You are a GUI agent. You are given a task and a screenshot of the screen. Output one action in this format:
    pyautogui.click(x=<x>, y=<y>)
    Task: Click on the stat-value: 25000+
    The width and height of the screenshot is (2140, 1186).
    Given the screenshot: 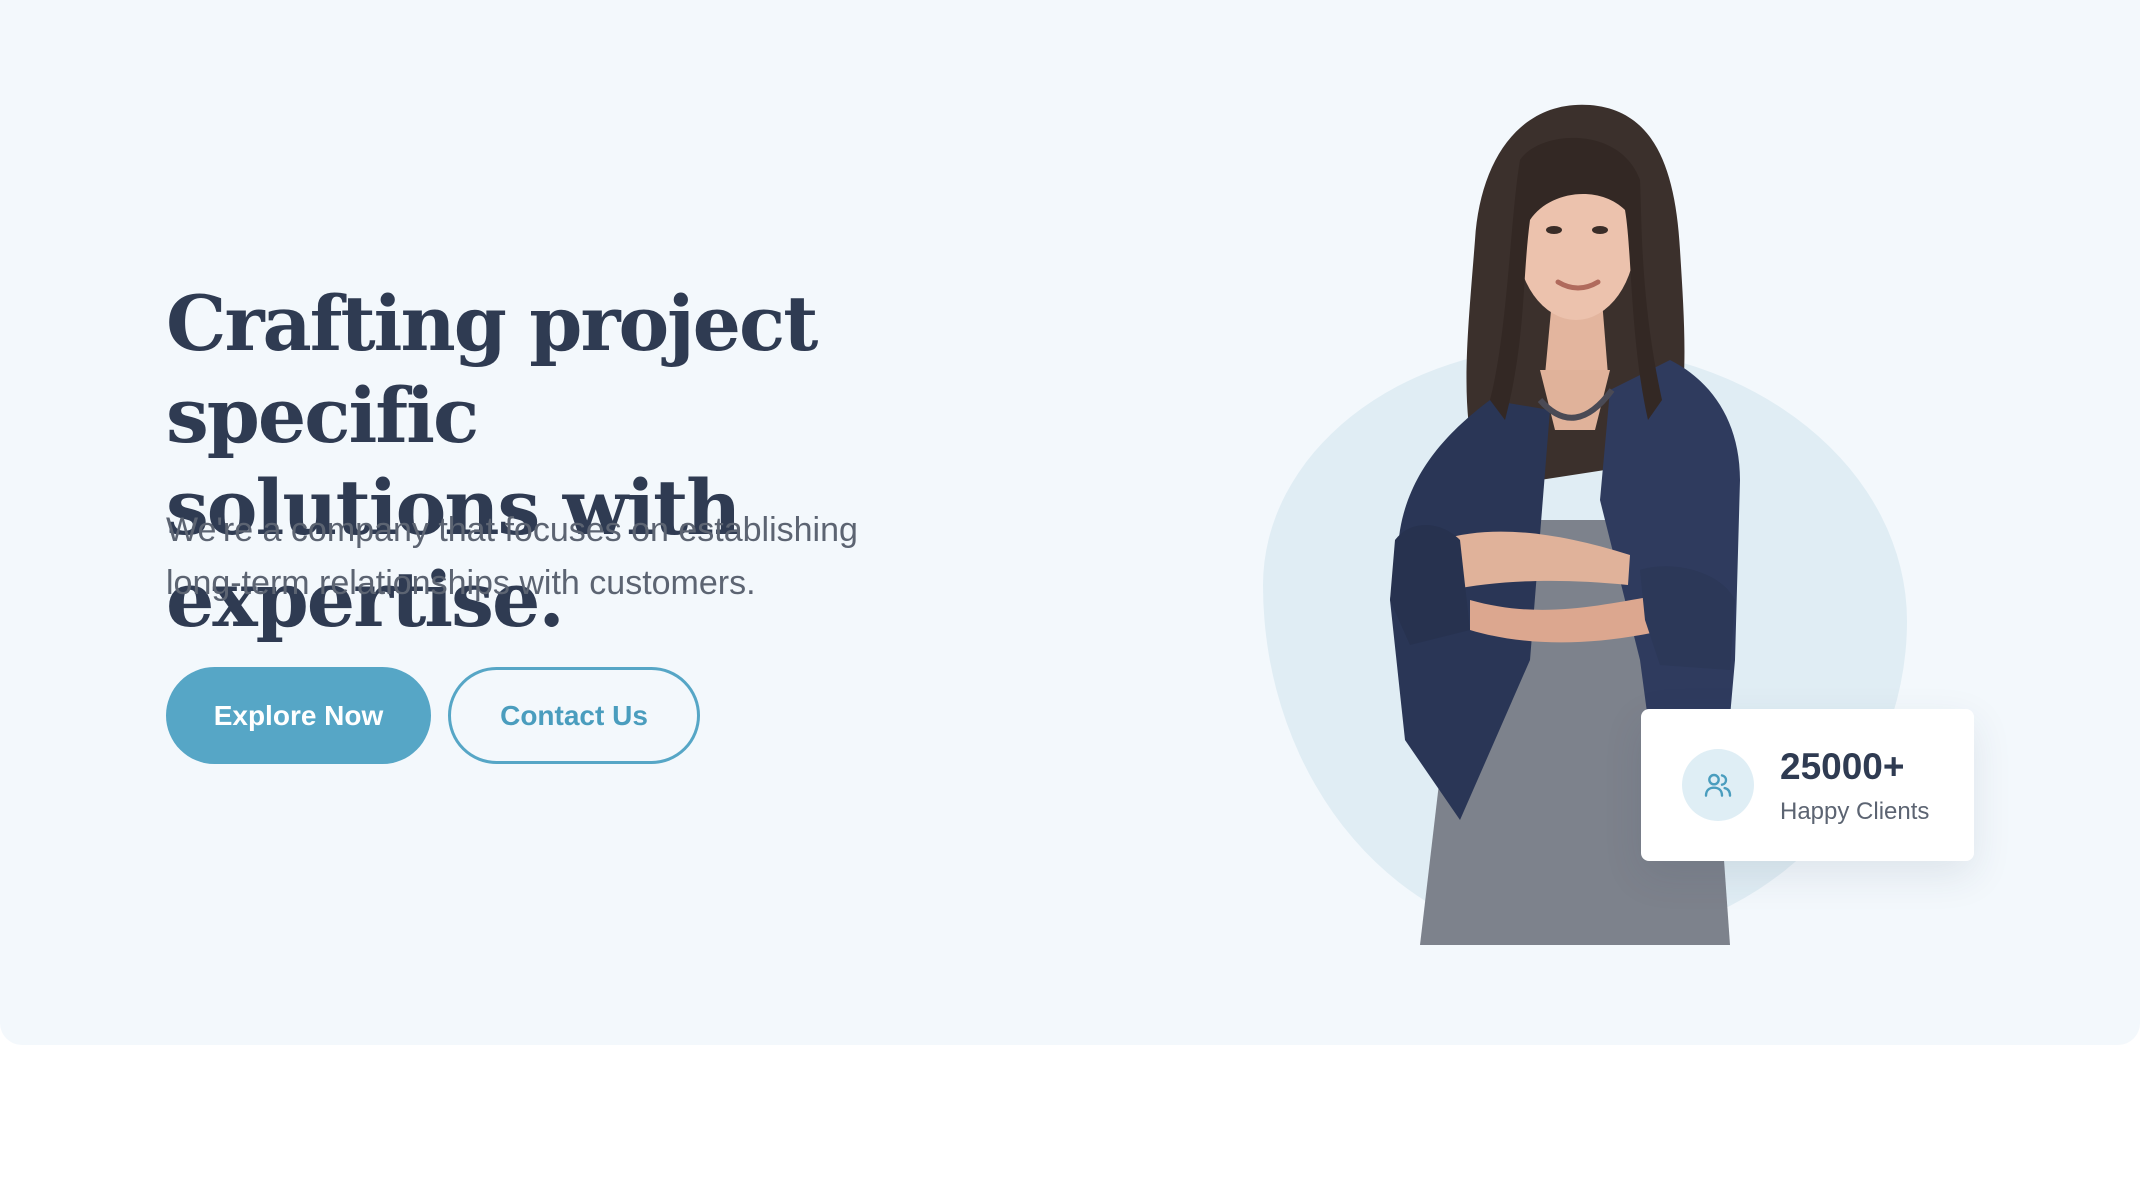 What is the action you would take?
    pyautogui.click(x=1842, y=766)
    